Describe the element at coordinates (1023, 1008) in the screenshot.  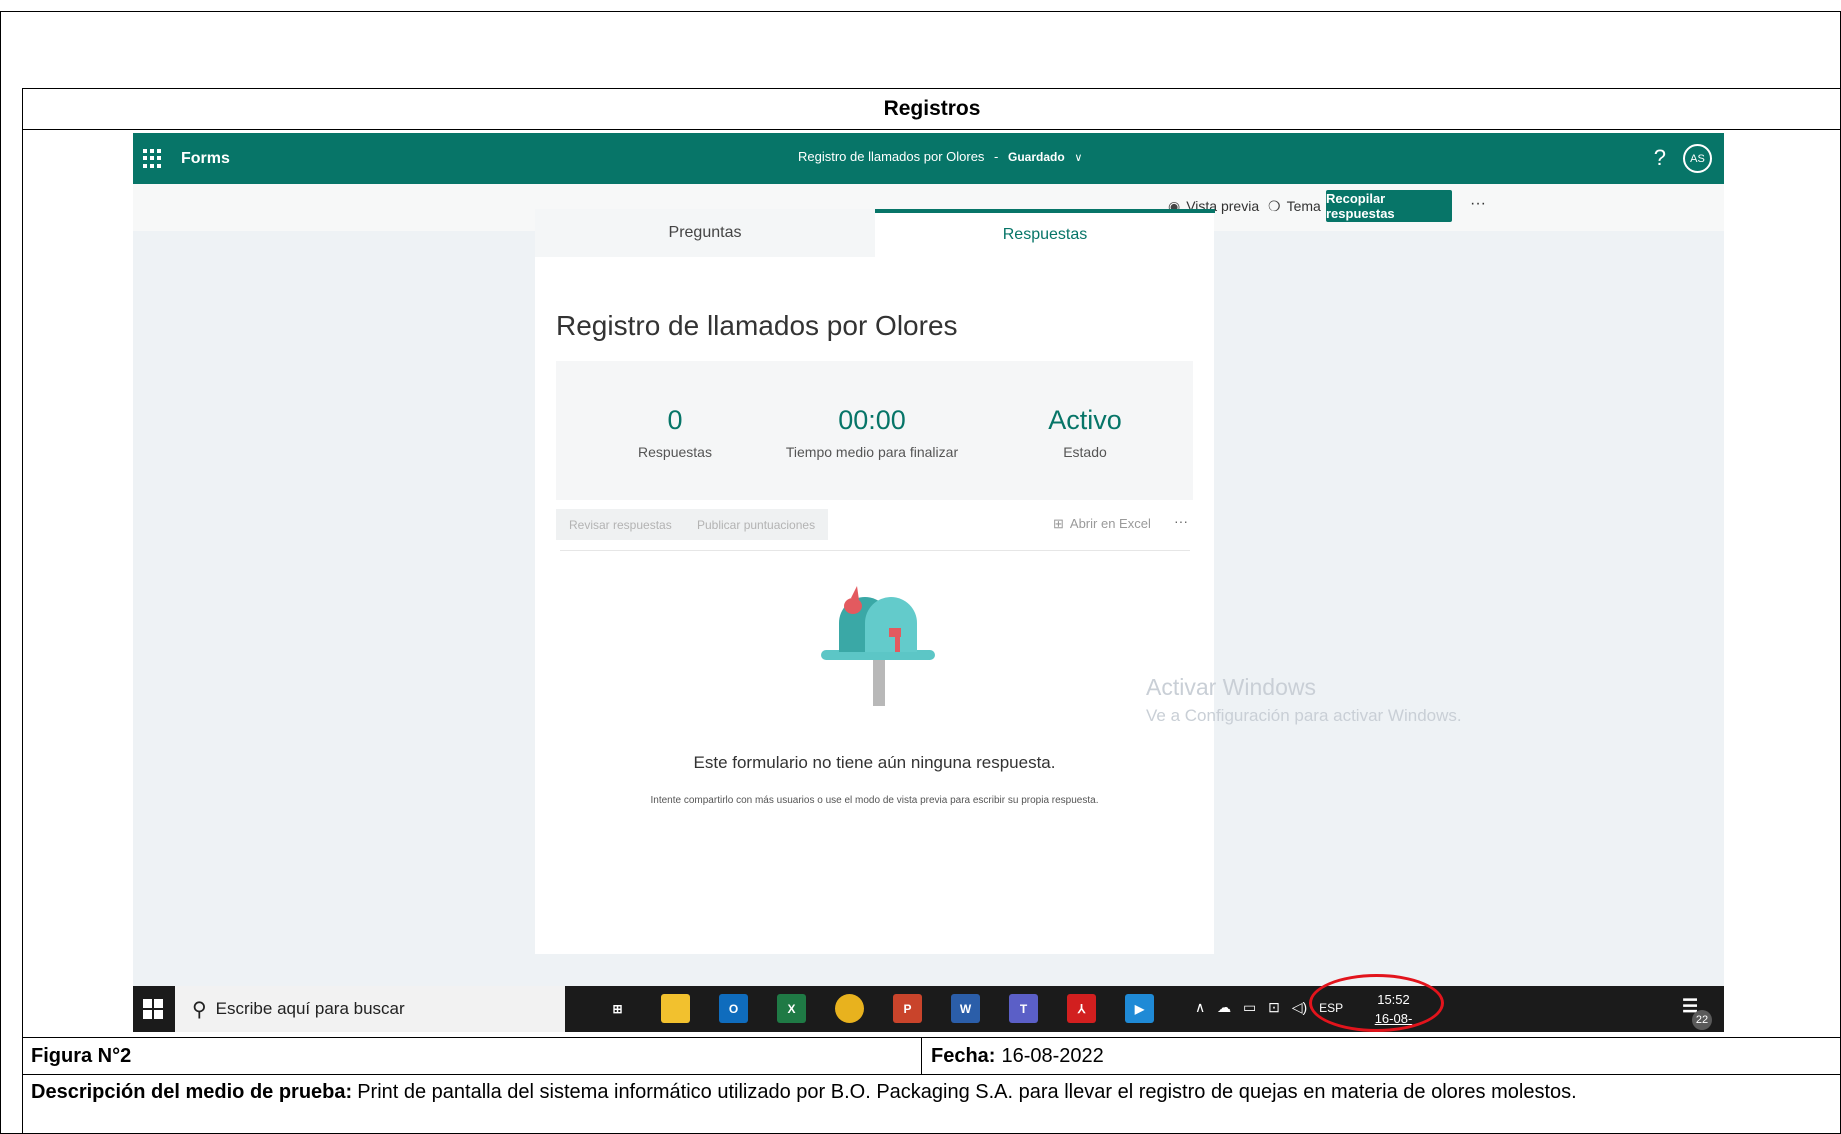
I see `teams-icon: T` at that location.